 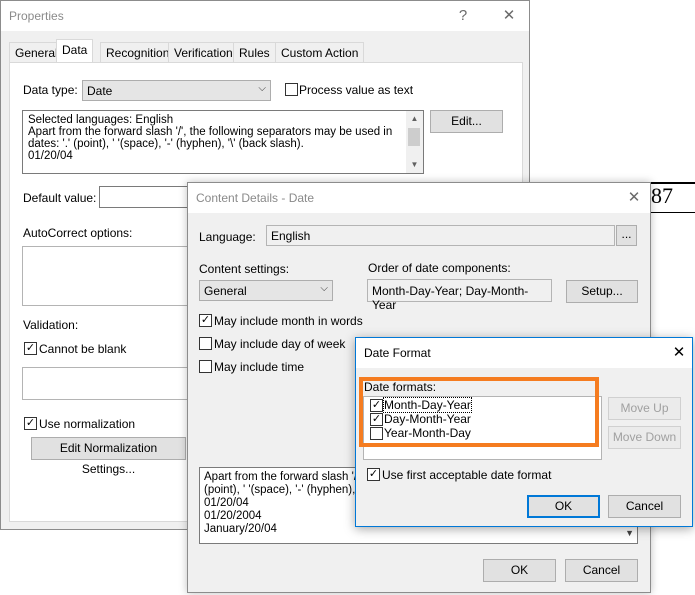 What do you see at coordinates (414, 119) in the screenshot?
I see `scroll-up-icon: ▲` at bounding box center [414, 119].